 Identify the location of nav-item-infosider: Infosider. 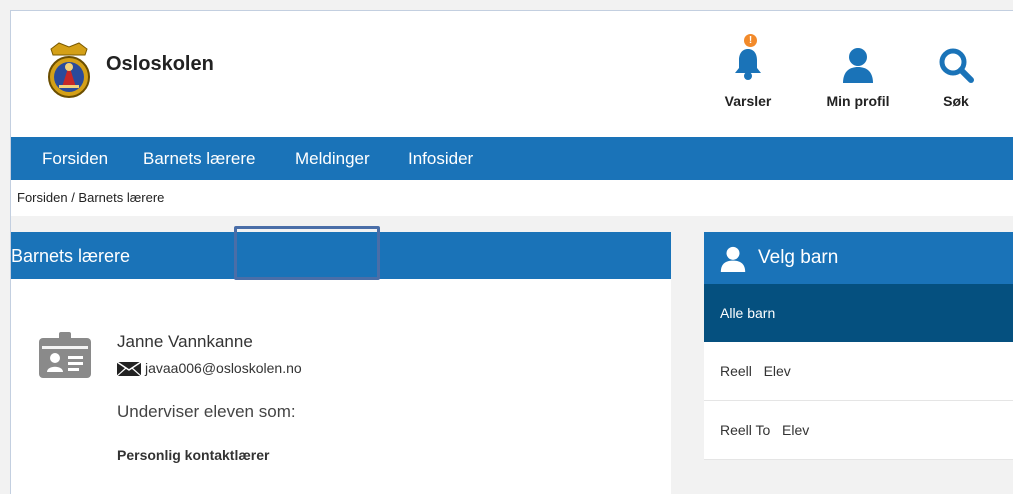
(440, 159).